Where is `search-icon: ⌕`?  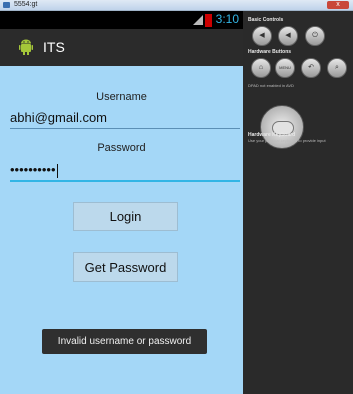
search-icon: ⌕ is located at coordinates (337, 67).